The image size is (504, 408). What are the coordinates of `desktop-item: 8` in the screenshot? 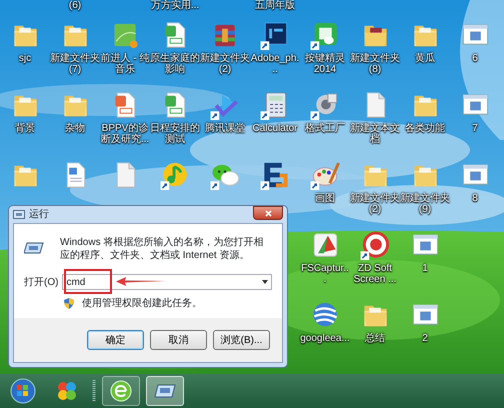 It's located at (475, 182).